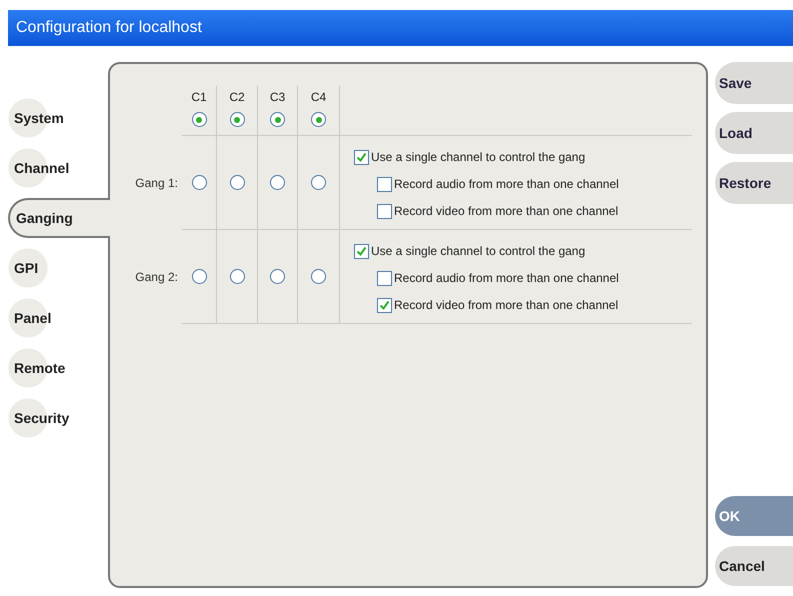 The height and width of the screenshot is (596, 793). What do you see at coordinates (199, 97) in the screenshot?
I see `channel-label: C1` at bounding box center [199, 97].